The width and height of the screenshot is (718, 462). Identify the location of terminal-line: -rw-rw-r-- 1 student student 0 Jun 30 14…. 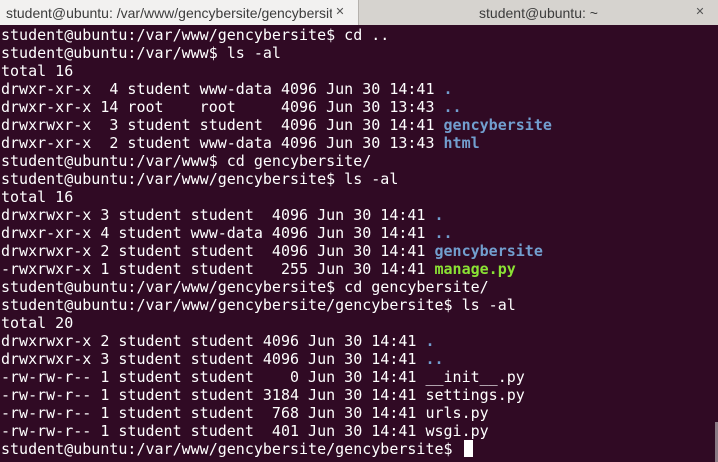
(263, 377).